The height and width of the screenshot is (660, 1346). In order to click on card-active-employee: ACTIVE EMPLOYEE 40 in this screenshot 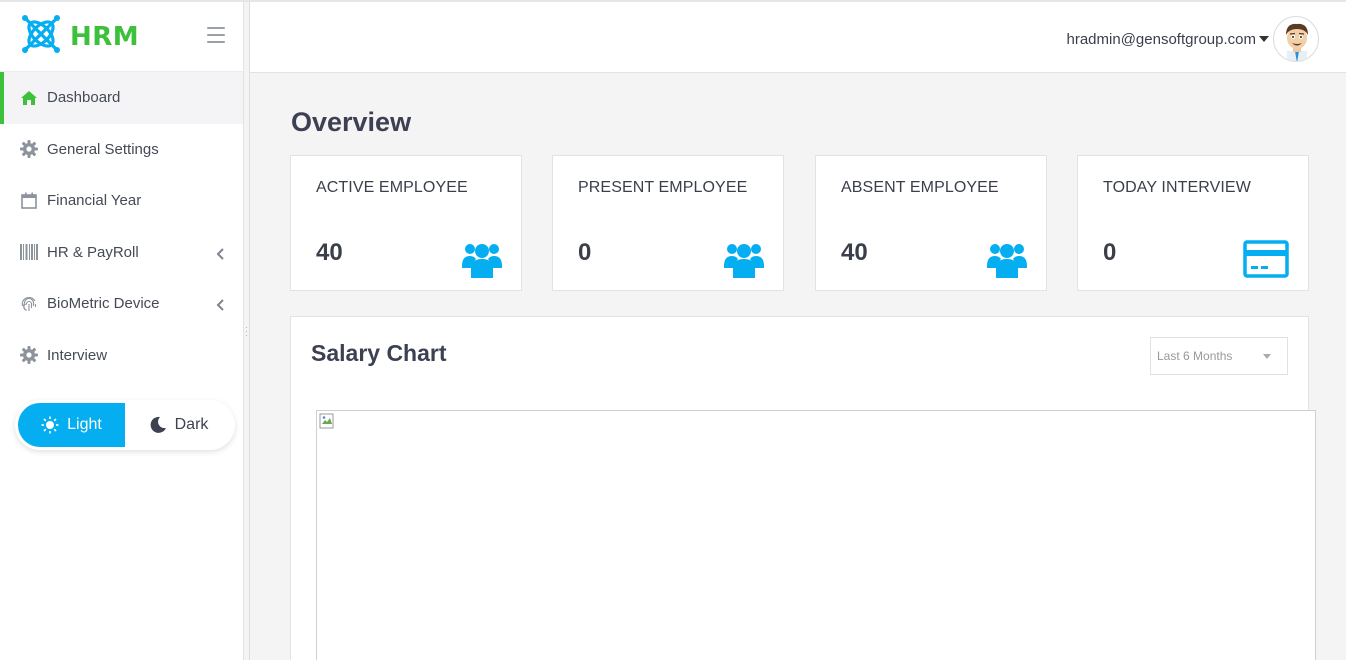, I will do `click(406, 223)`.